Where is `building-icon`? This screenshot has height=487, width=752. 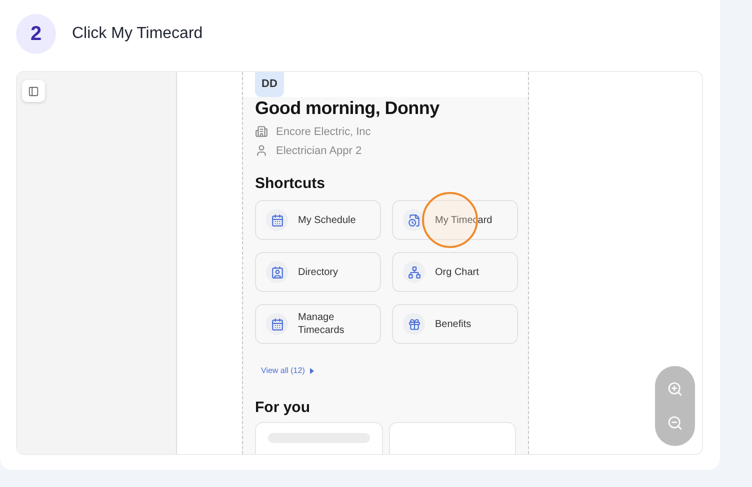 building-icon is located at coordinates (261, 131).